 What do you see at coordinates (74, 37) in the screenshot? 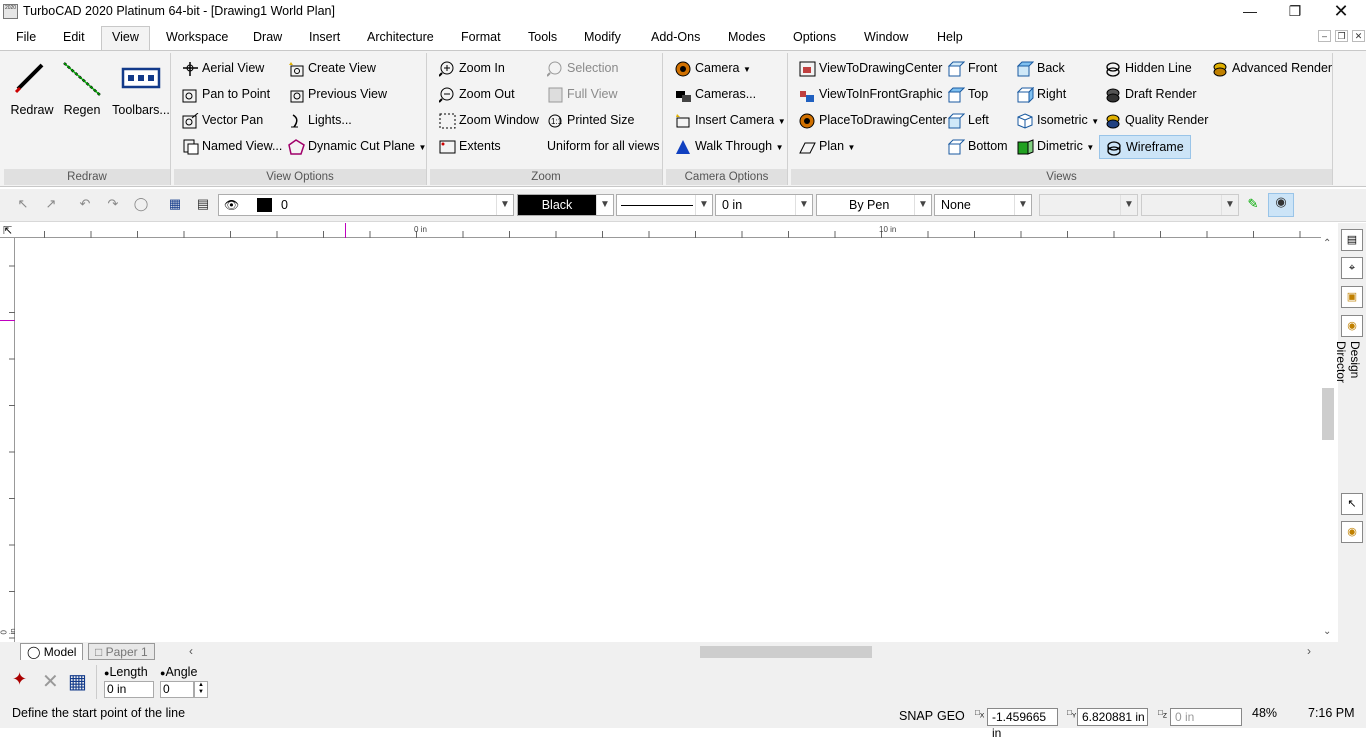
I see `menu-edit: Edit` at bounding box center [74, 37].